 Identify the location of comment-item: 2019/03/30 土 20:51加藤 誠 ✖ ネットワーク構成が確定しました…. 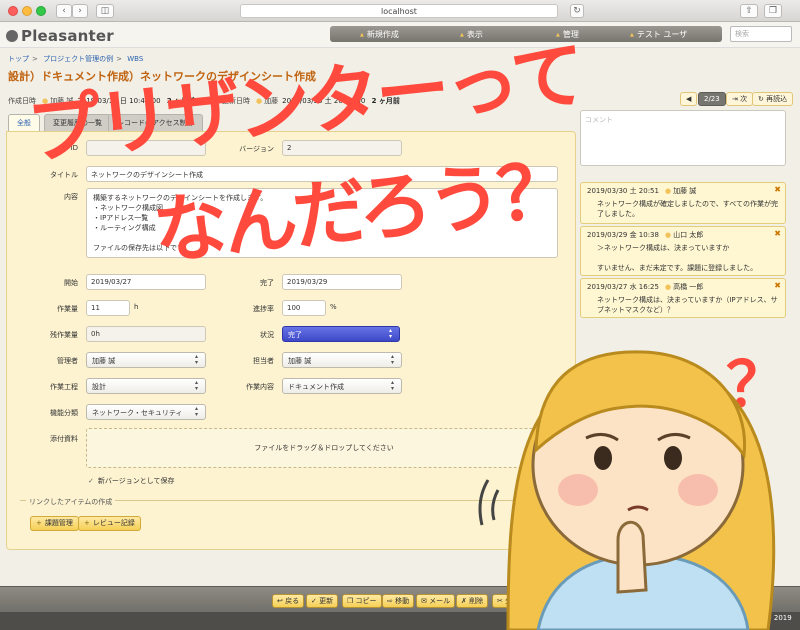
(683, 203).